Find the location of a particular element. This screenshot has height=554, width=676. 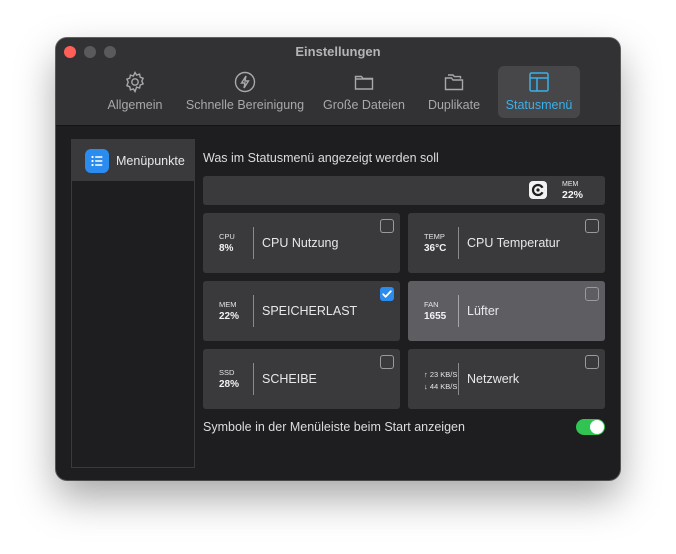

metric-value: 22% is located at coordinates (229, 316).